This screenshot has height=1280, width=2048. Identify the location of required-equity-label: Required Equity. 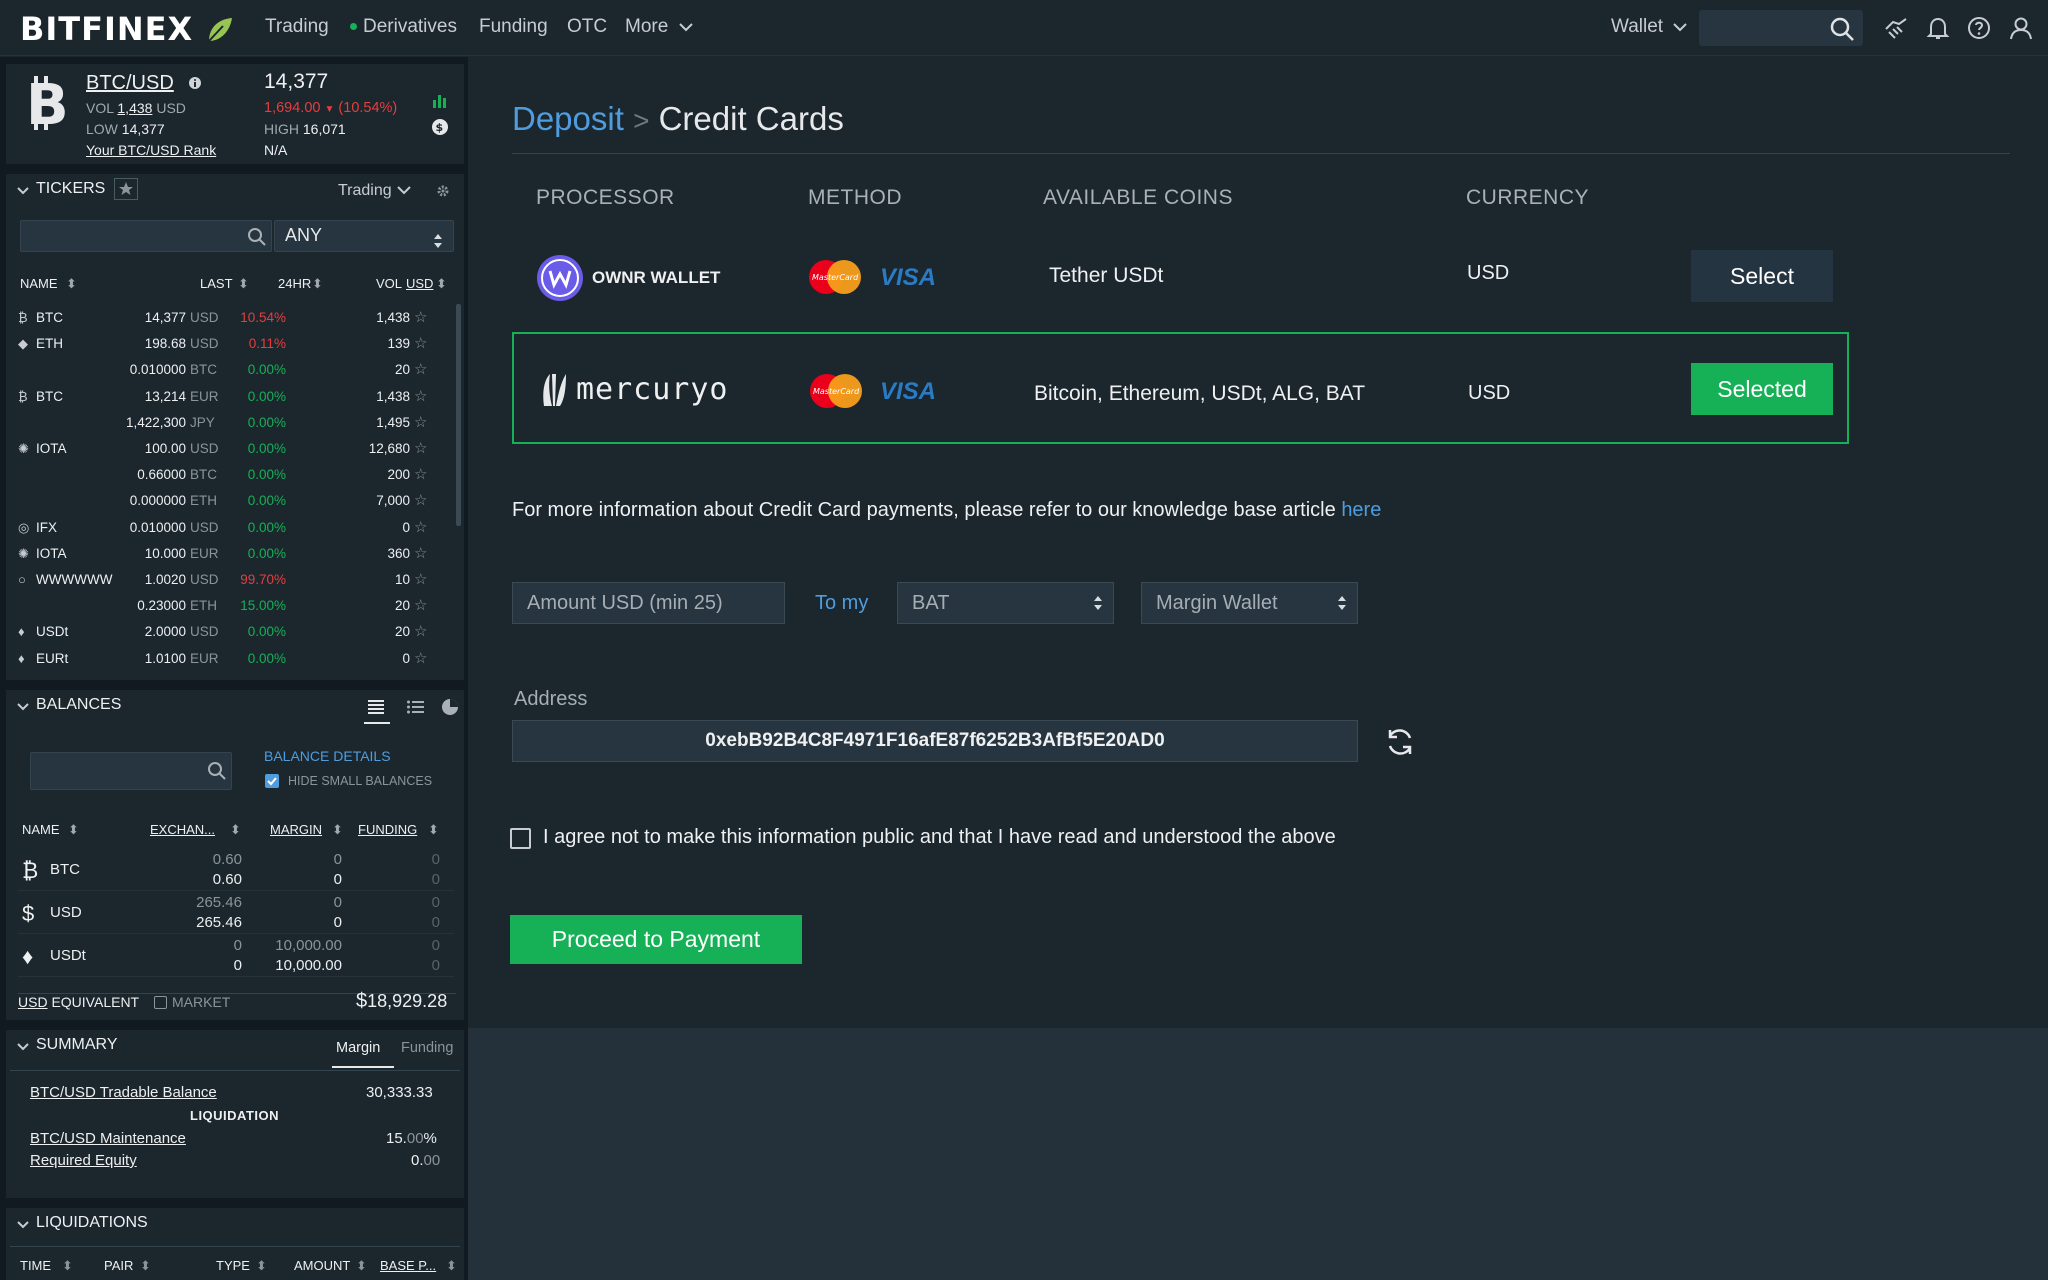
(83, 1160).